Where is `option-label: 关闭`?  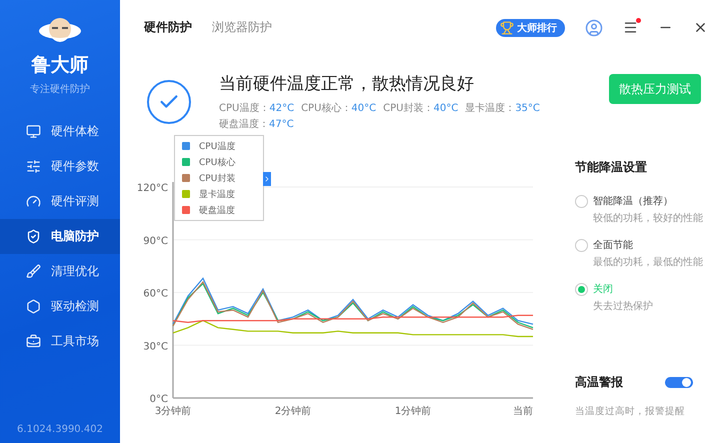
option-label: 关闭 is located at coordinates (603, 289).